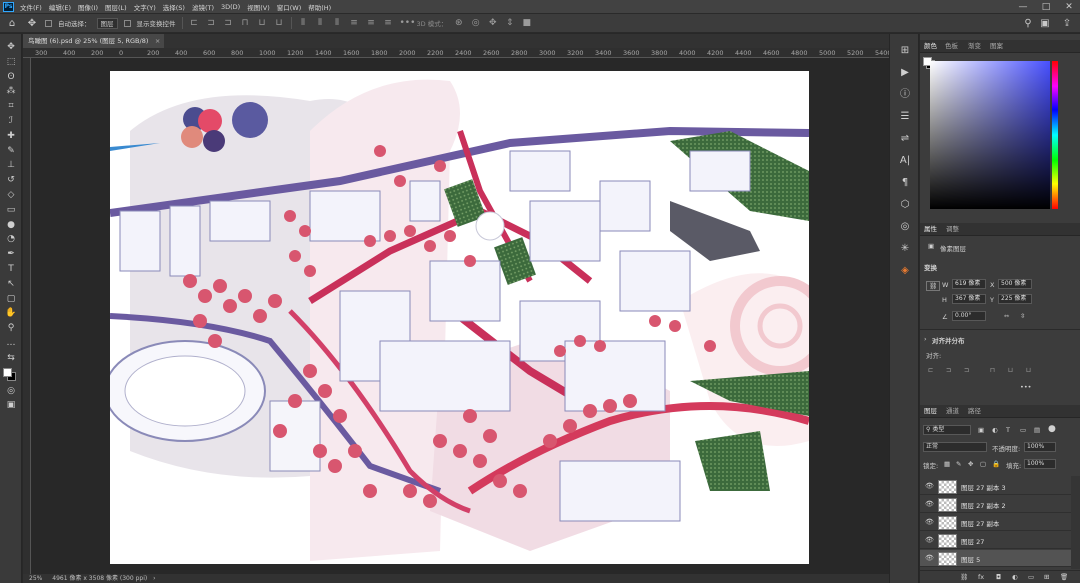  Describe the element at coordinates (258, 7) in the screenshot. I see `menu-view: 视图(V)` at that location.